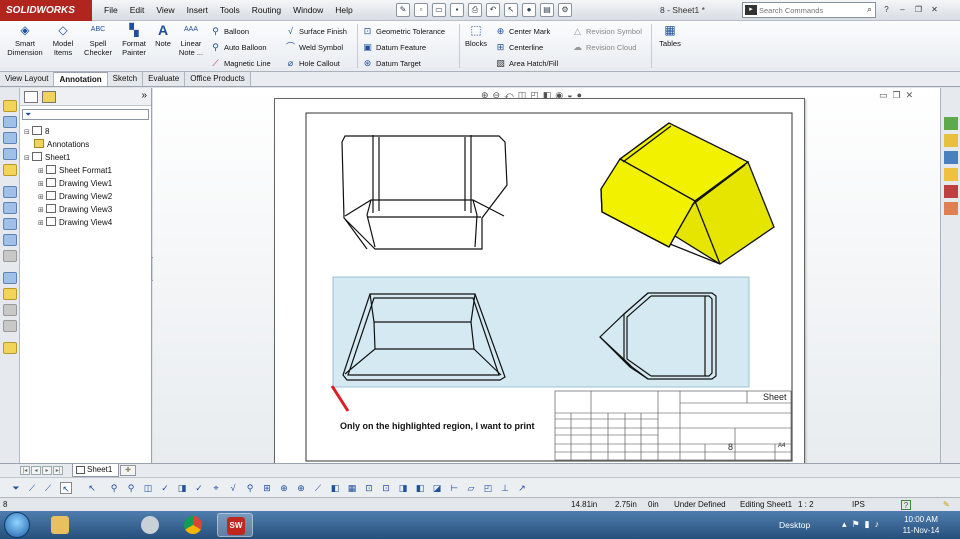 The width and height of the screenshot is (960, 539). What do you see at coordinates (807, 10) in the screenshot?
I see `search-commands-input` at bounding box center [807, 10].